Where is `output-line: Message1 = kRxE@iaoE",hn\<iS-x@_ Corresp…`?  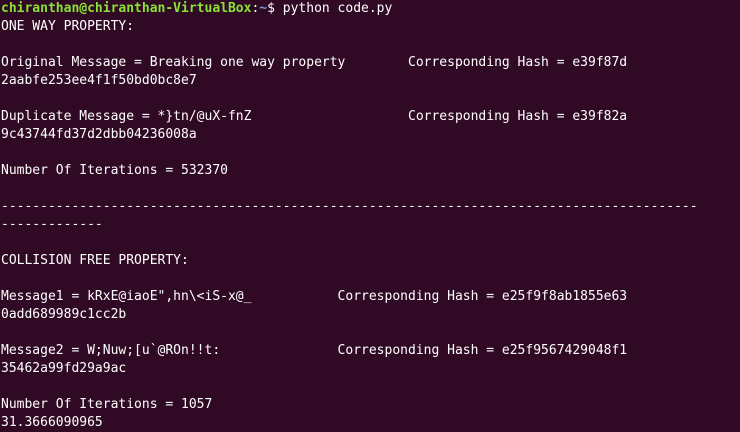 output-line: Message1 = kRxE@iaoE",hn\<iS-x@_ Corresp… is located at coordinates (314, 296).